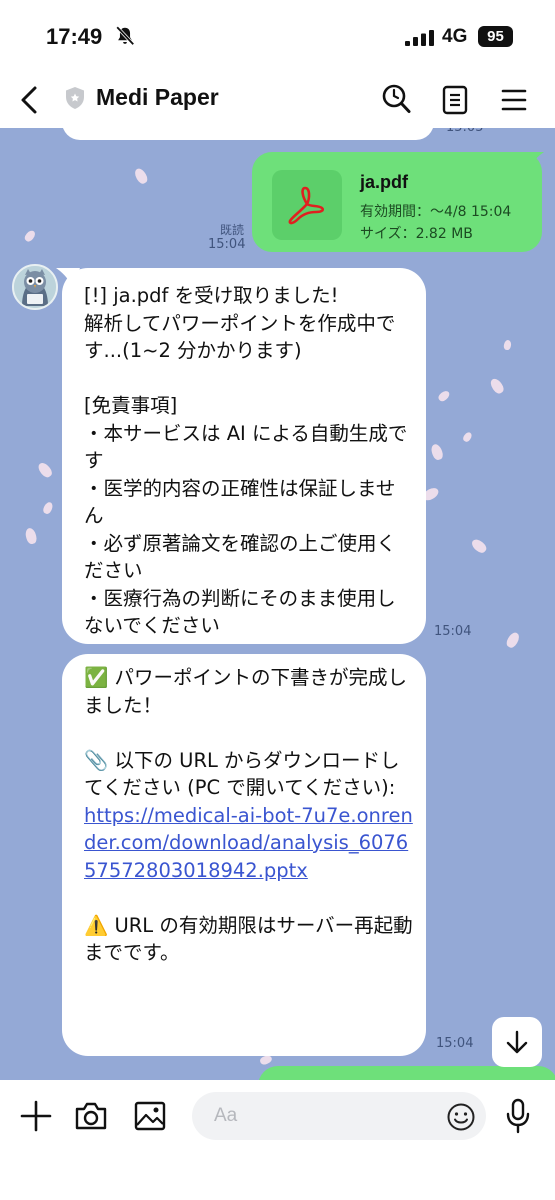 This screenshot has width=555, height=1200. I want to click on previous-message-bubble, so click(248, 134).